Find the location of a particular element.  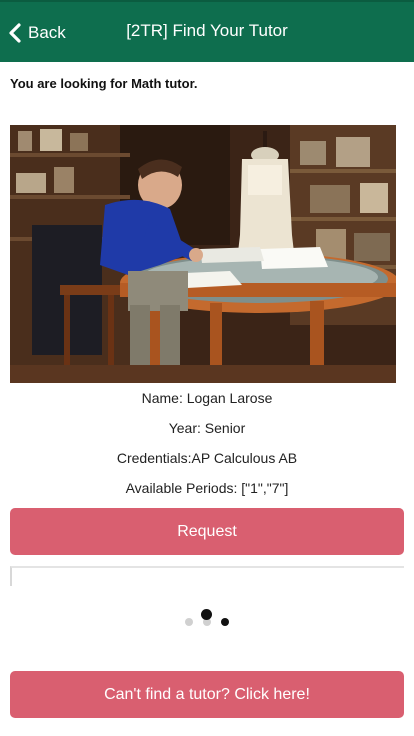

app-header: Back [2TR] Find Your Tutor is located at coordinates (207, 31).